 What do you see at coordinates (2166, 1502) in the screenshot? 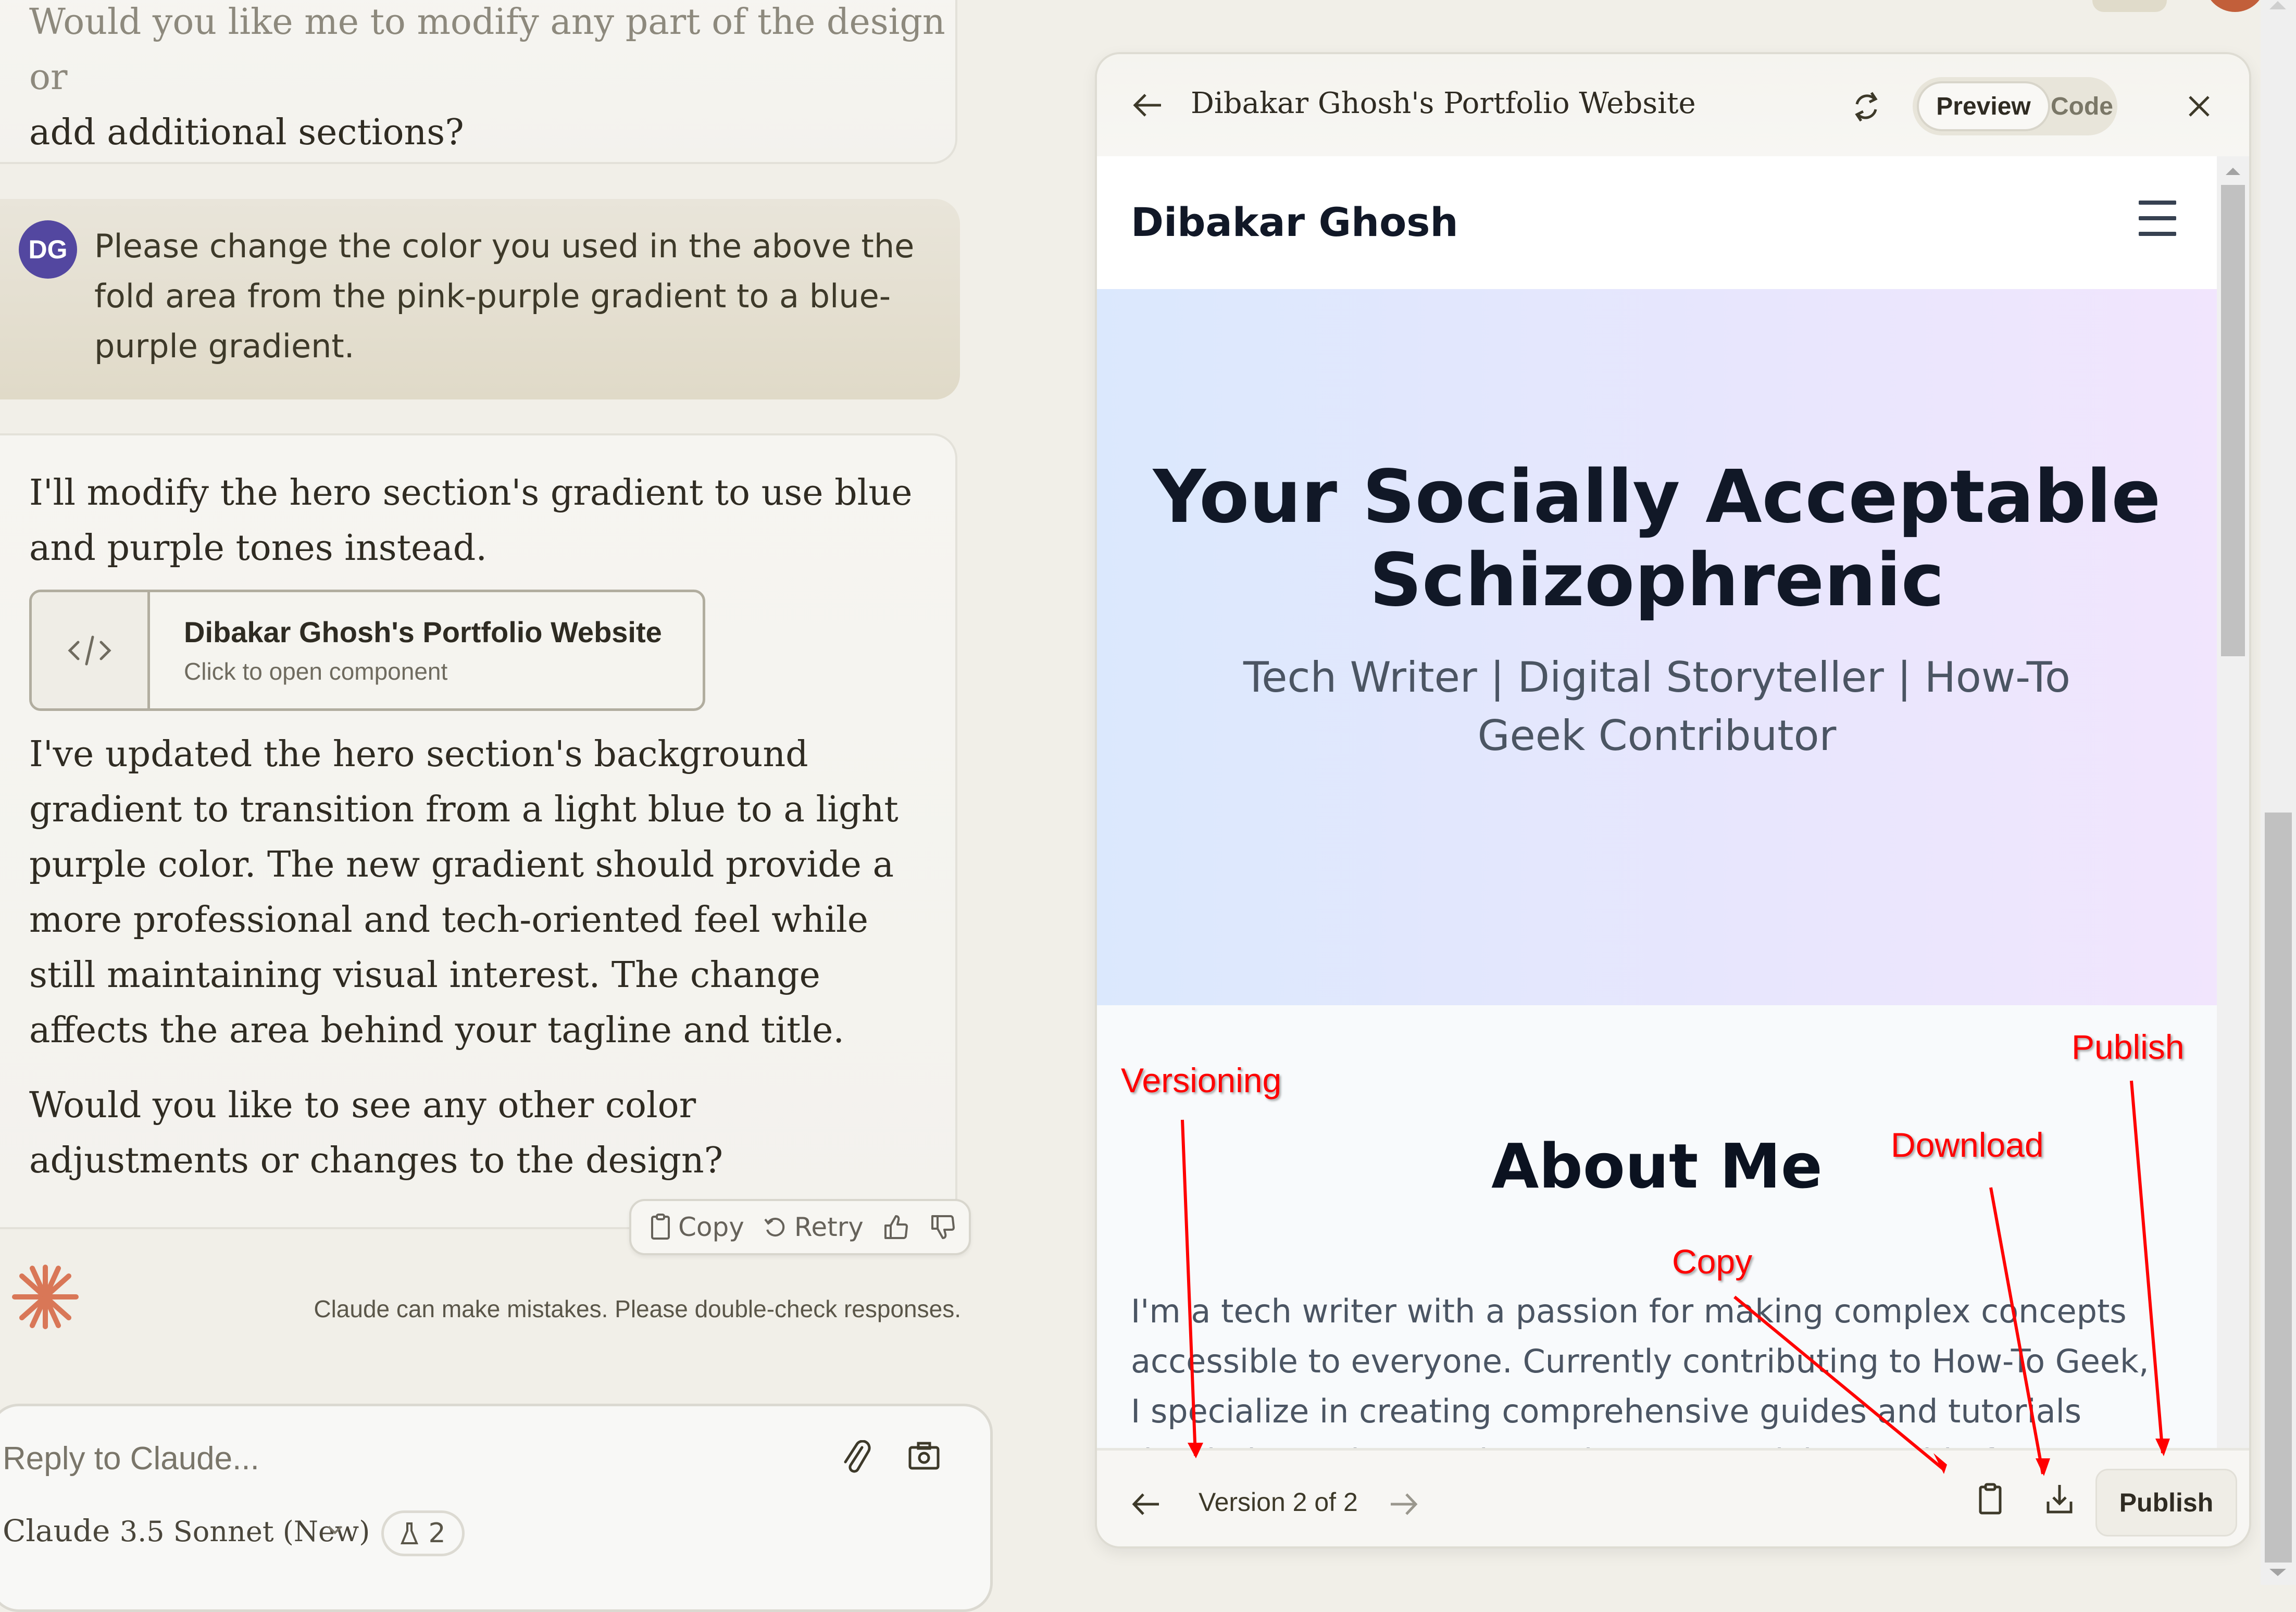
I see `publish-button: Publish` at bounding box center [2166, 1502].